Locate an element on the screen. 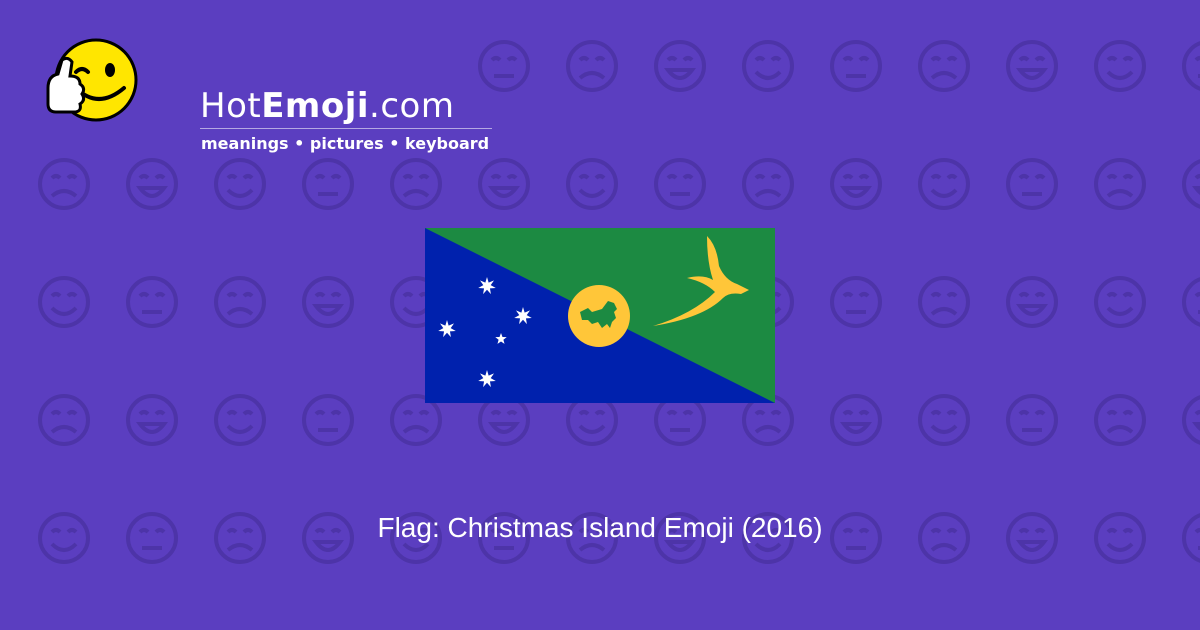  island-map-disc is located at coordinates (599, 316).